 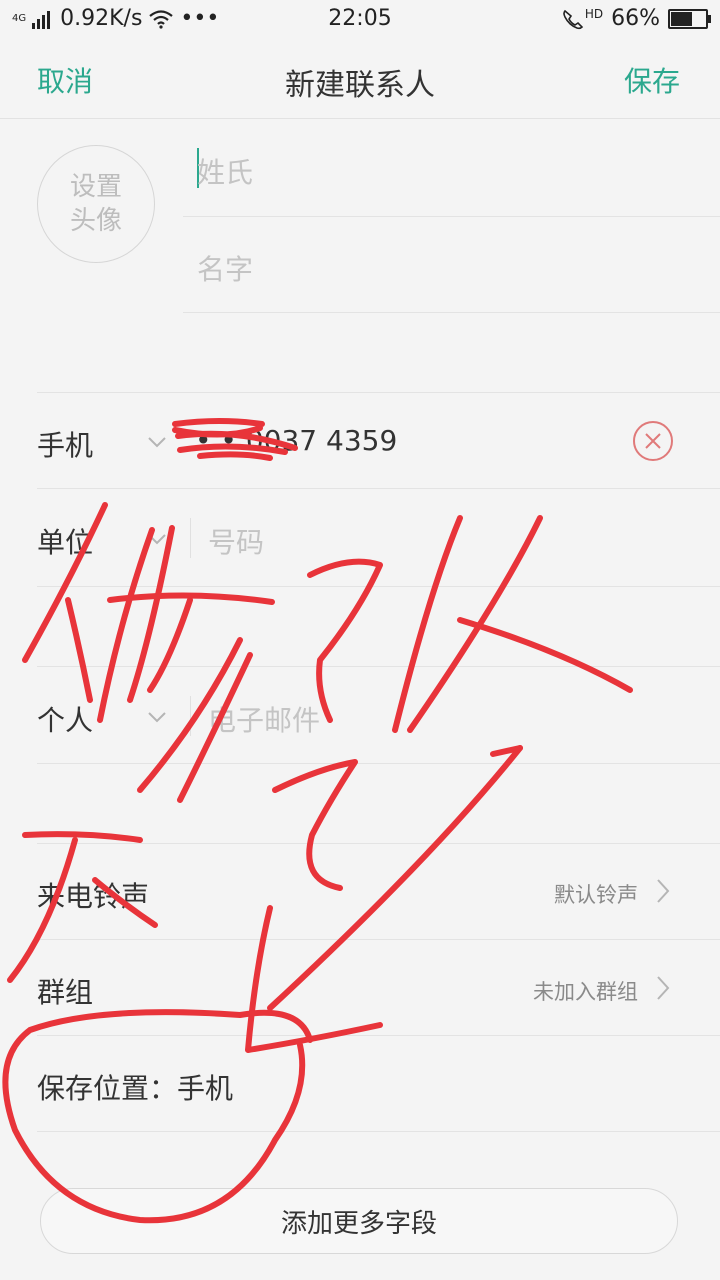 What do you see at coordinates (585, 992) in the screenshot?
I see `group-value: 未加入群组` at bounding box center [585, 992].